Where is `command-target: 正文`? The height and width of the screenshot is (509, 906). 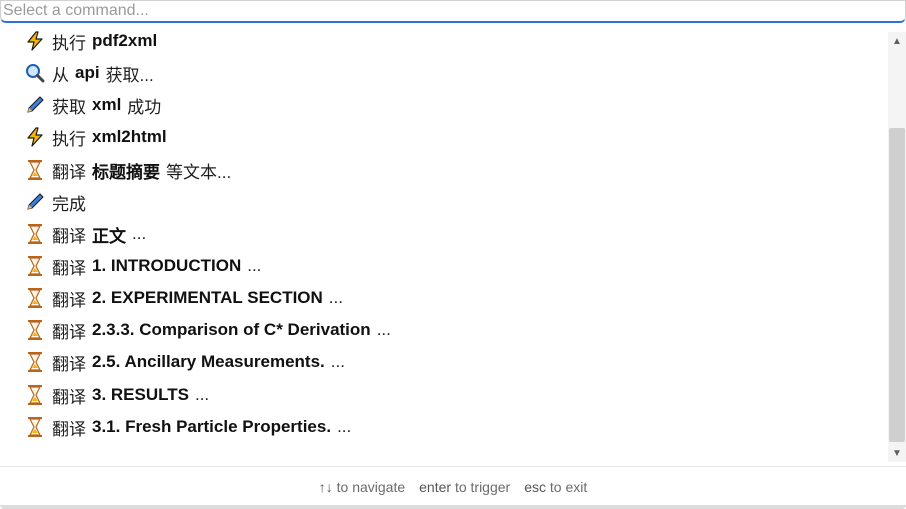
command-target: 正文 is located at coordinates (109, 236).